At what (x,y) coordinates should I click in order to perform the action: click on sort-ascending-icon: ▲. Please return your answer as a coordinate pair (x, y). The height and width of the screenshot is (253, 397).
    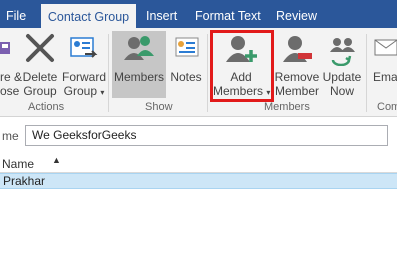
    Looking at the image, I should click on (56, 160).